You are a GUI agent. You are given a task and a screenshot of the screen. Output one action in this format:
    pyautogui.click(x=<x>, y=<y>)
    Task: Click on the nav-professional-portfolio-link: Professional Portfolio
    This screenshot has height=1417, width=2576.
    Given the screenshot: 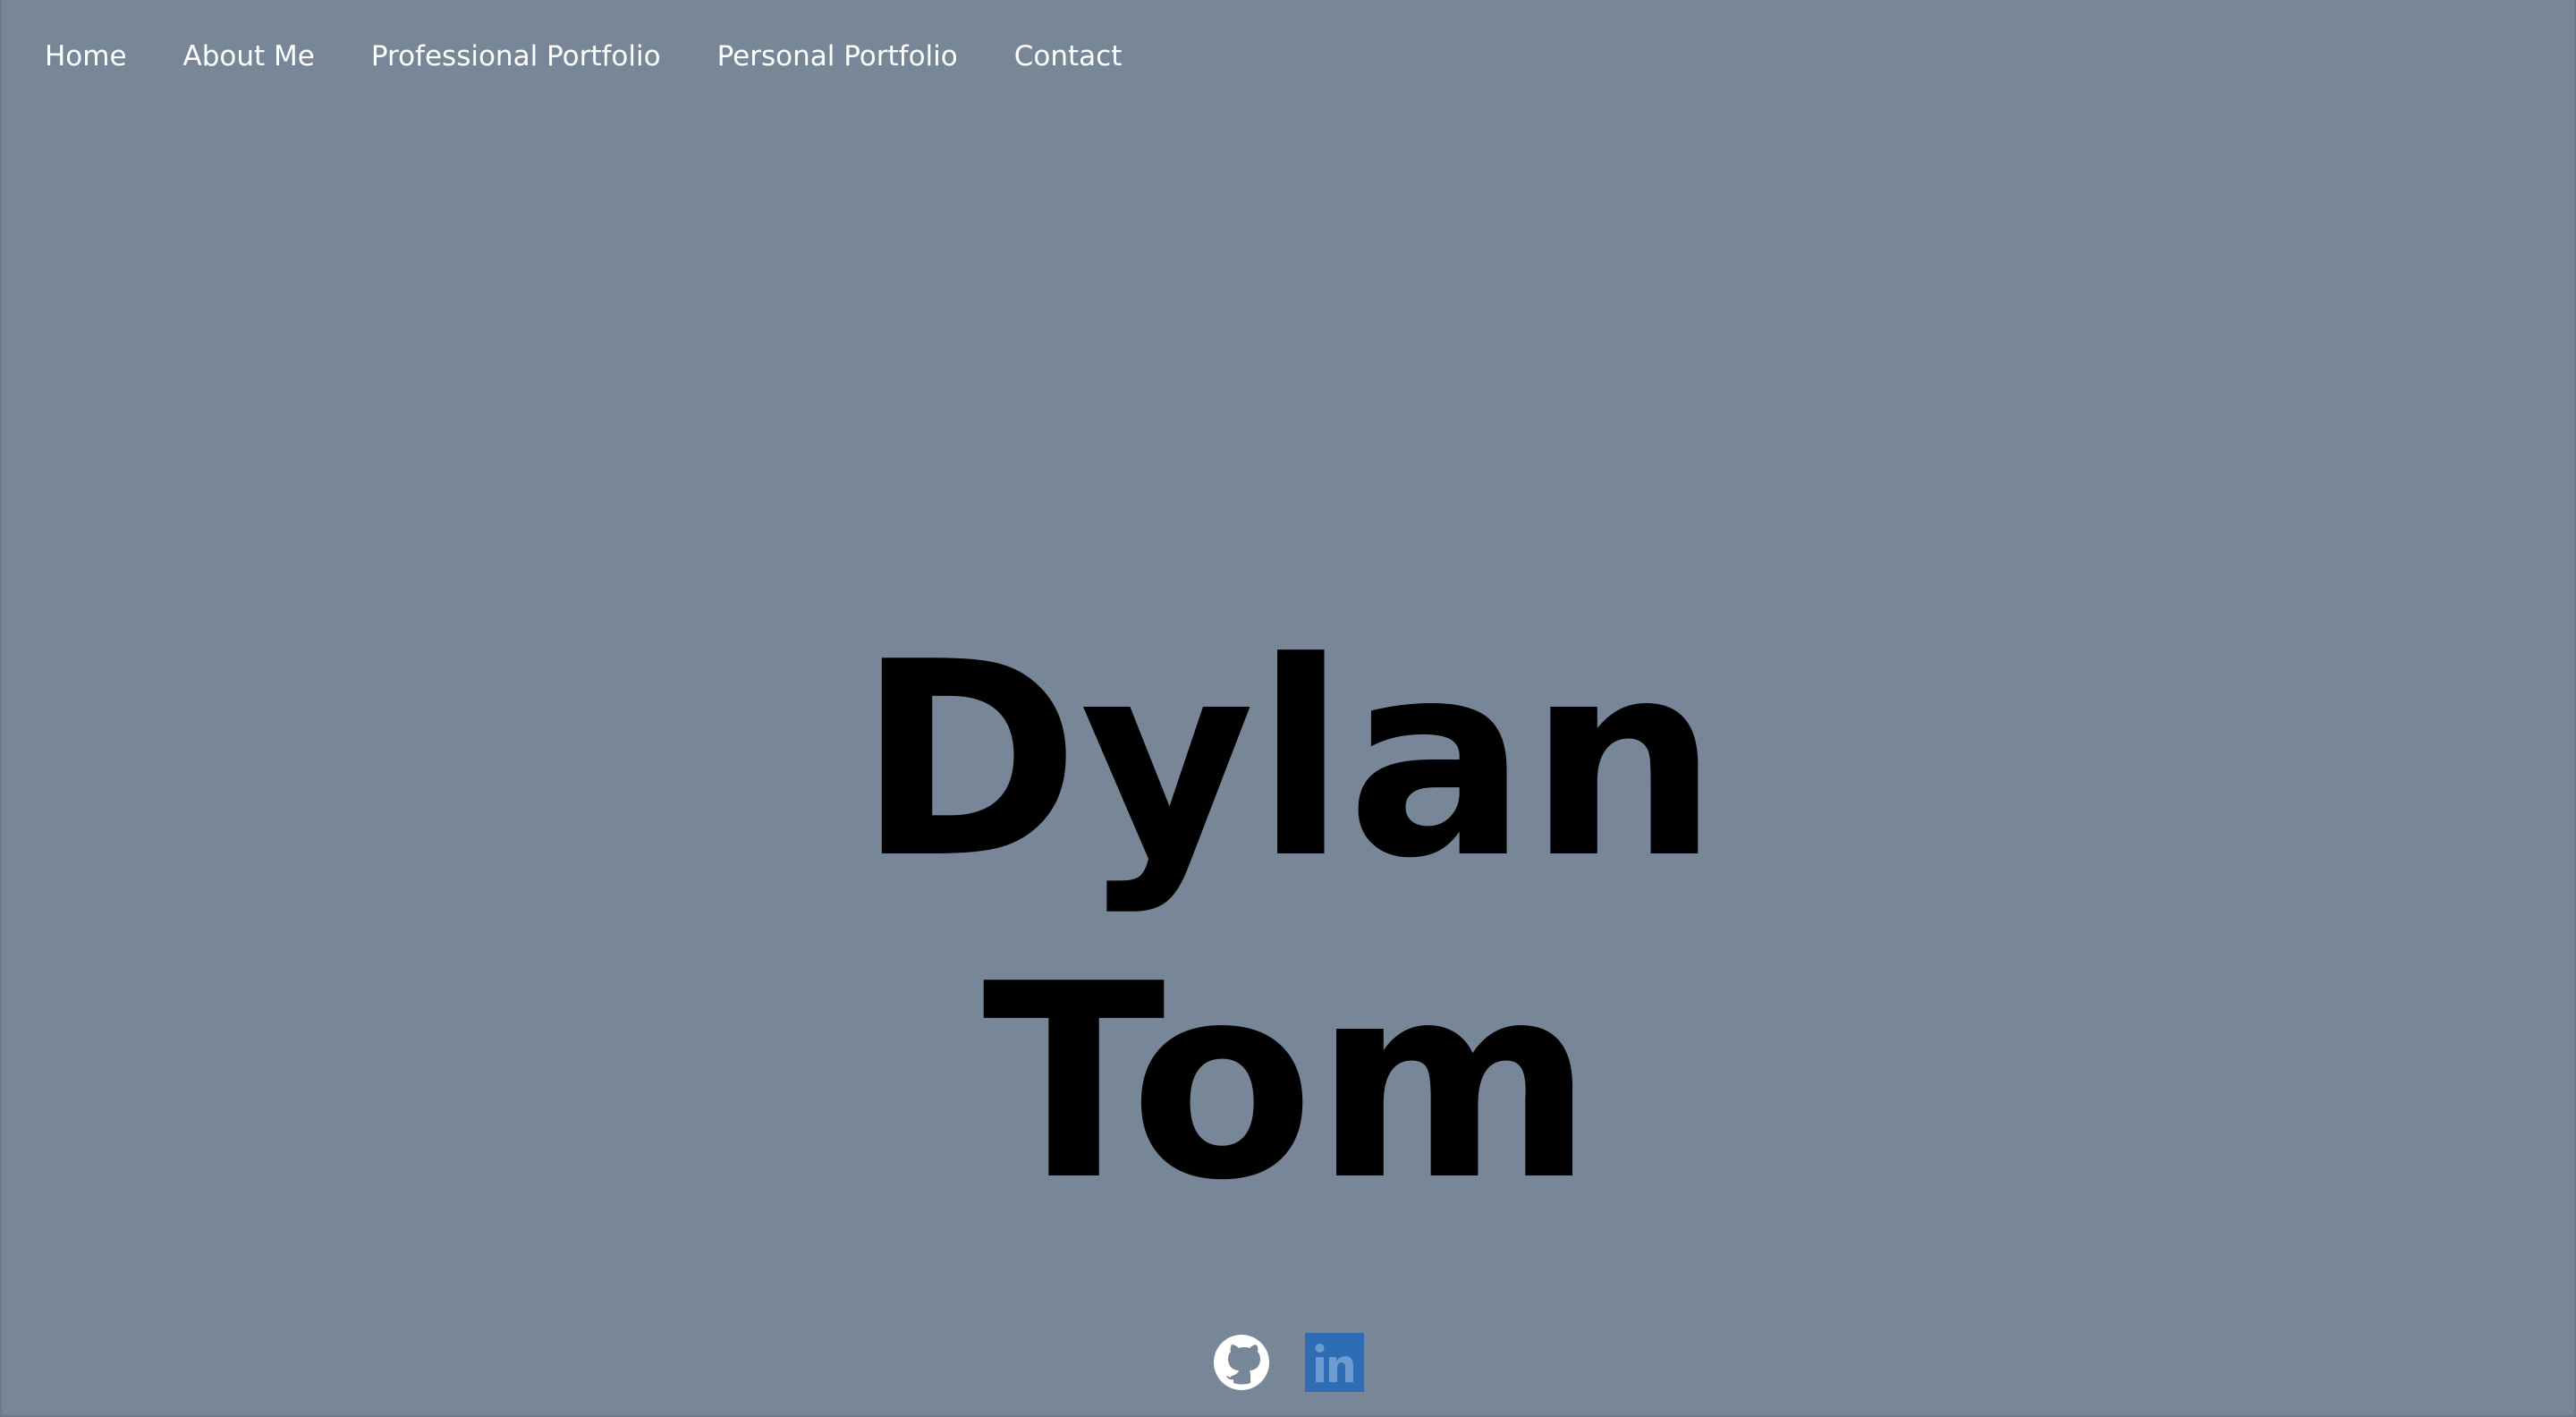 What is the action you would take?
    pyautogui.click(x=516, y=57)
    